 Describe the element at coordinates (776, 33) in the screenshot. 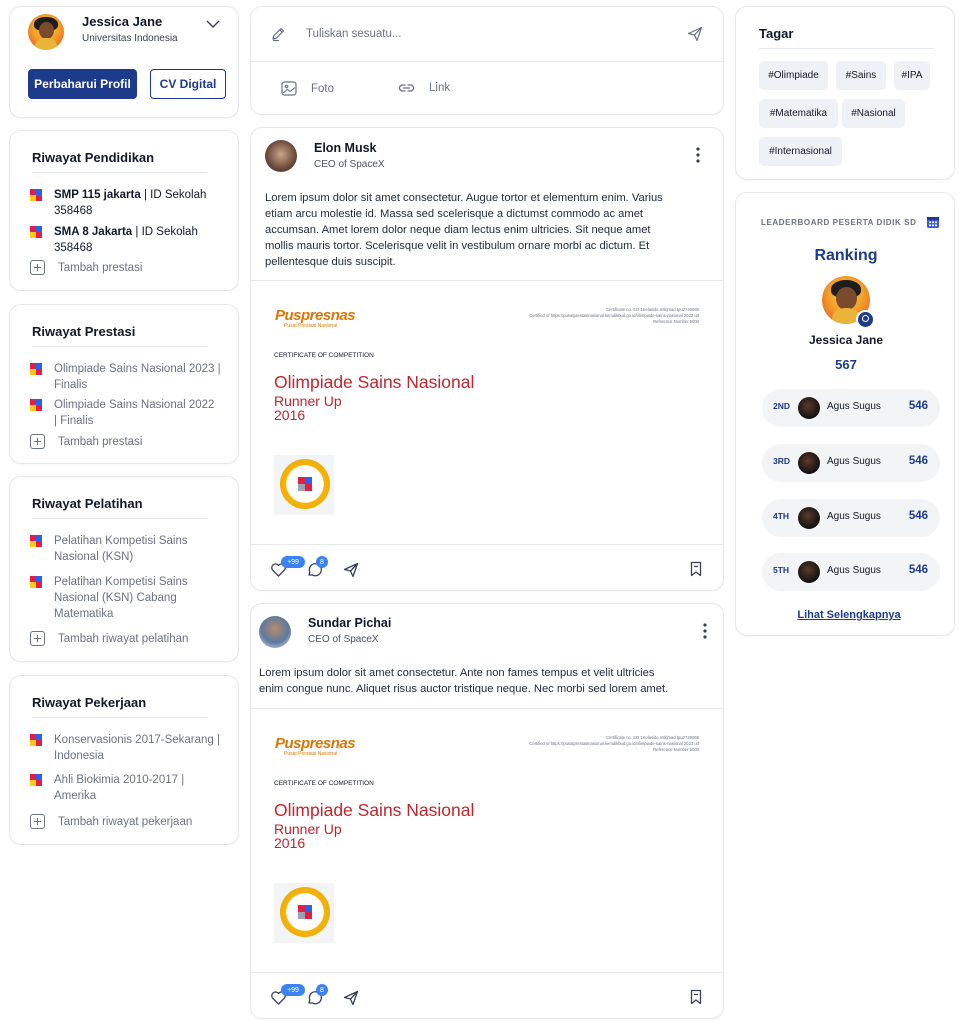

I see `tags-title: Tagar` at that location.